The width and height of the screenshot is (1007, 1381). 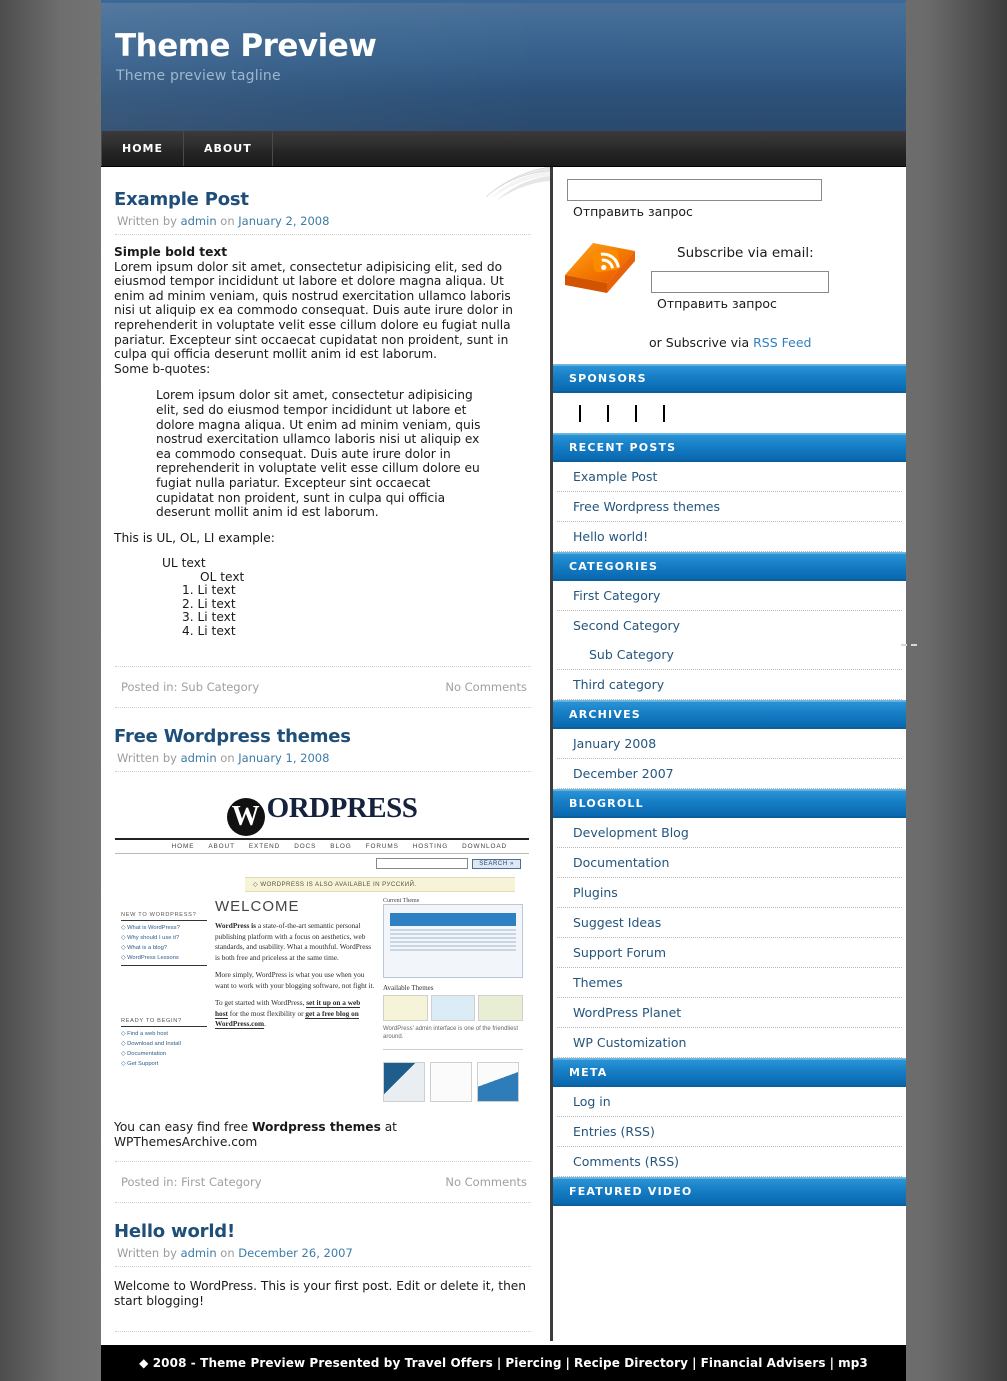 What do you see at coordinates (209, 630) in the screenshot?
I see `list-item: 4. Li text` at bounding box center [209, 630].